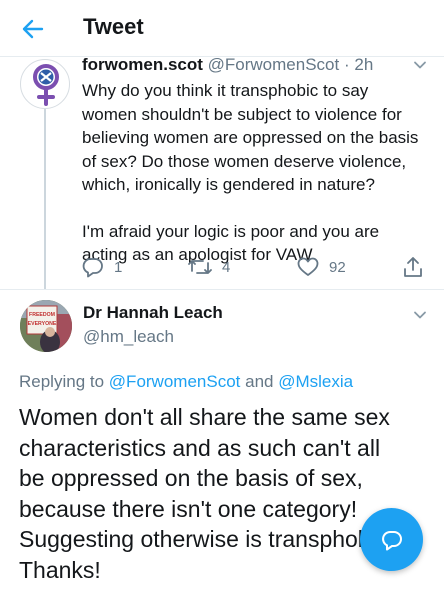  I want to click on author-name: Dr Hannah Leach, so click(153, 313).